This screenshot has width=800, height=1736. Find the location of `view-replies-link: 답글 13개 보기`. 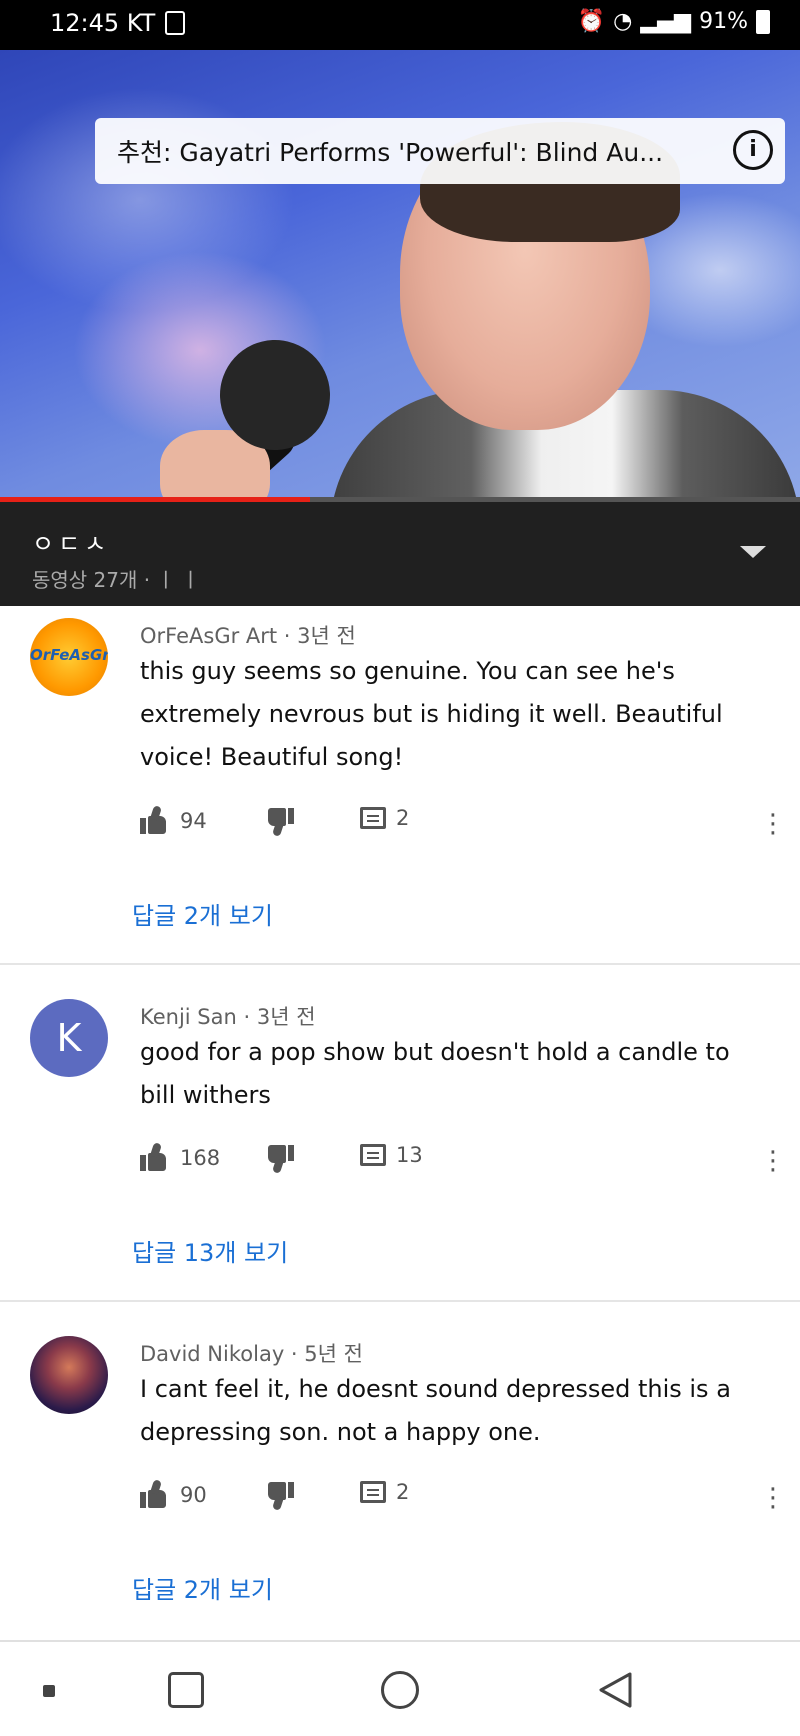

view-replies-link: 답글 13개 보기 is located at coordinates (210, 1250).